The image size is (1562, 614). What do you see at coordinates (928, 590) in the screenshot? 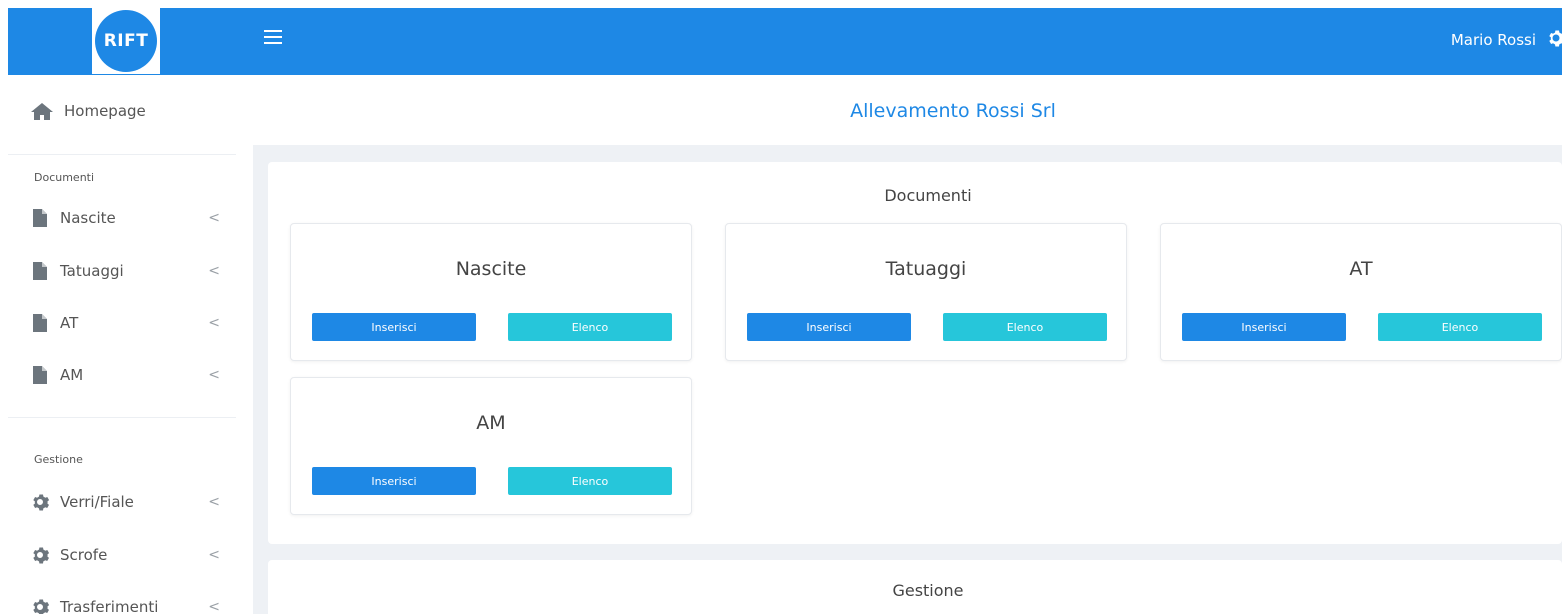
I see `panel-title: Gestione` at bounding box center [928, 590].